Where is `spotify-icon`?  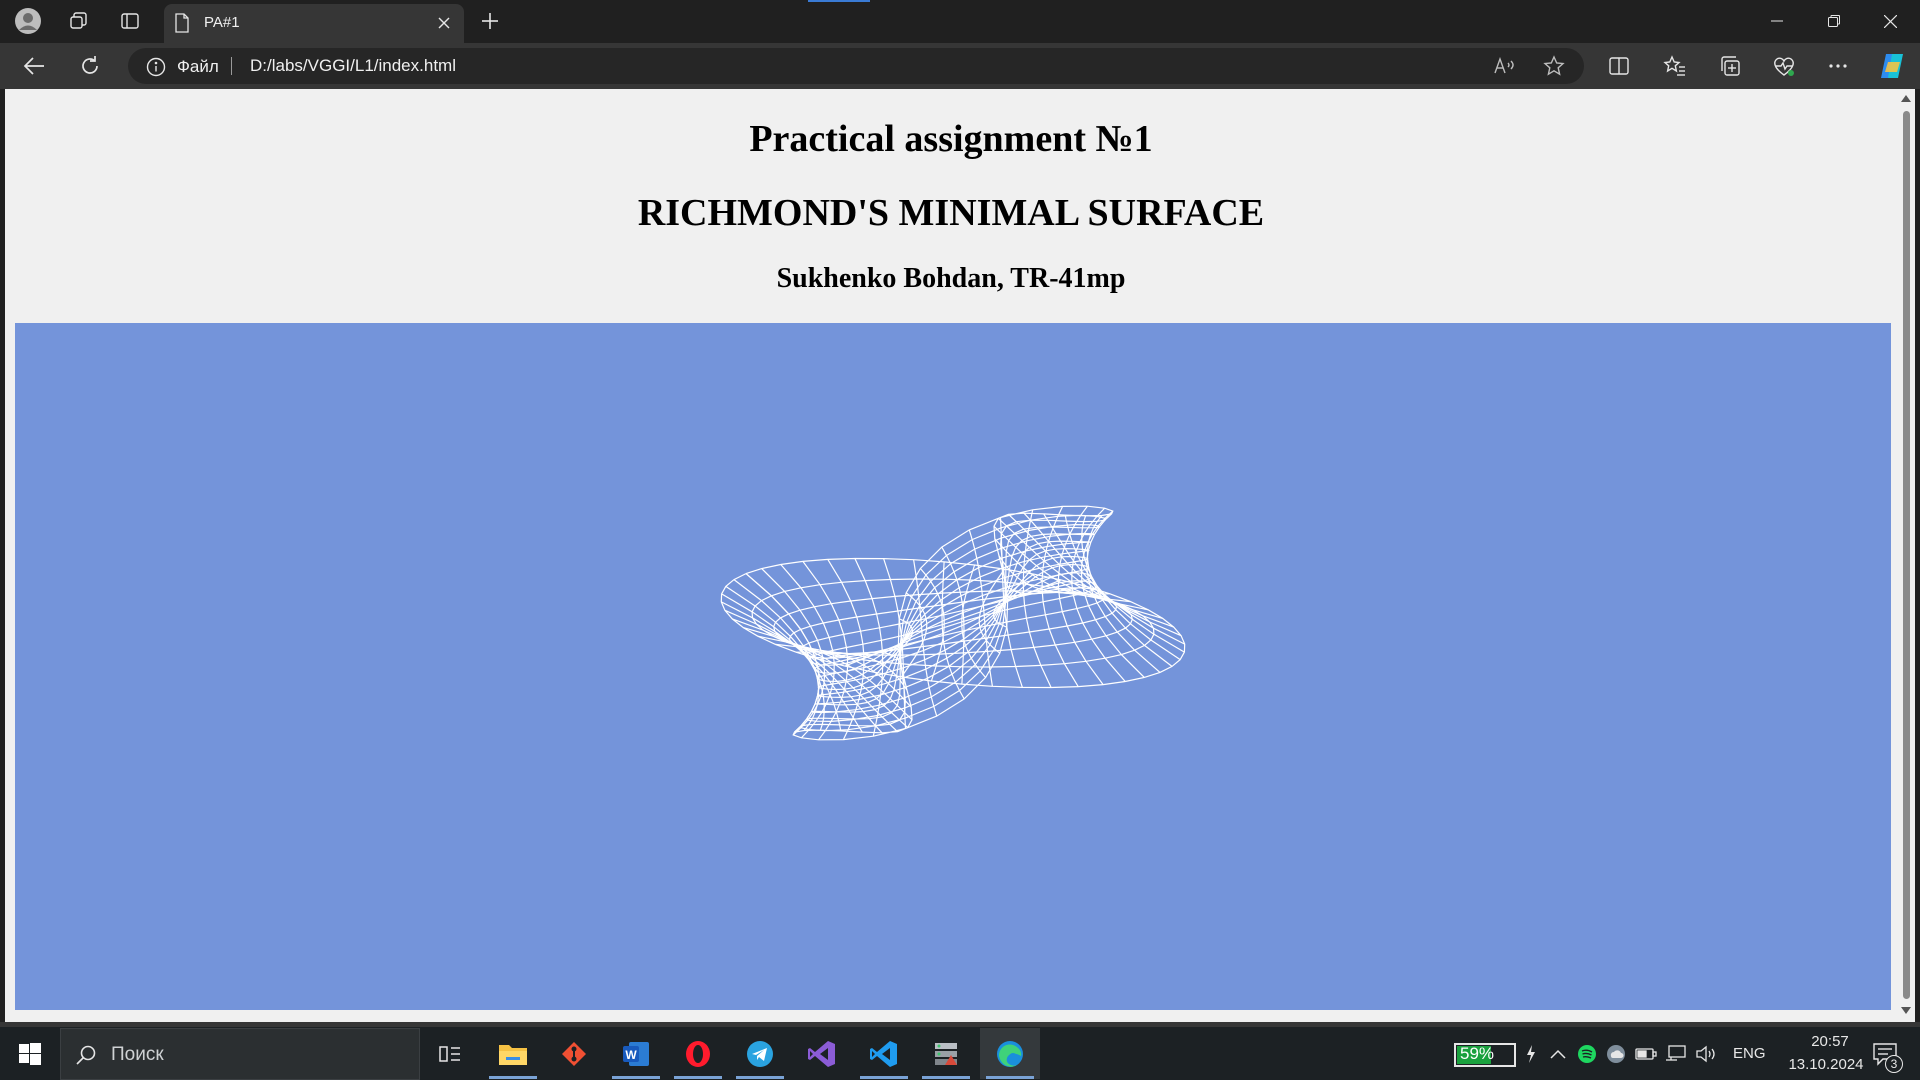
spotify-icon is located at coordinates (1587, 1054).